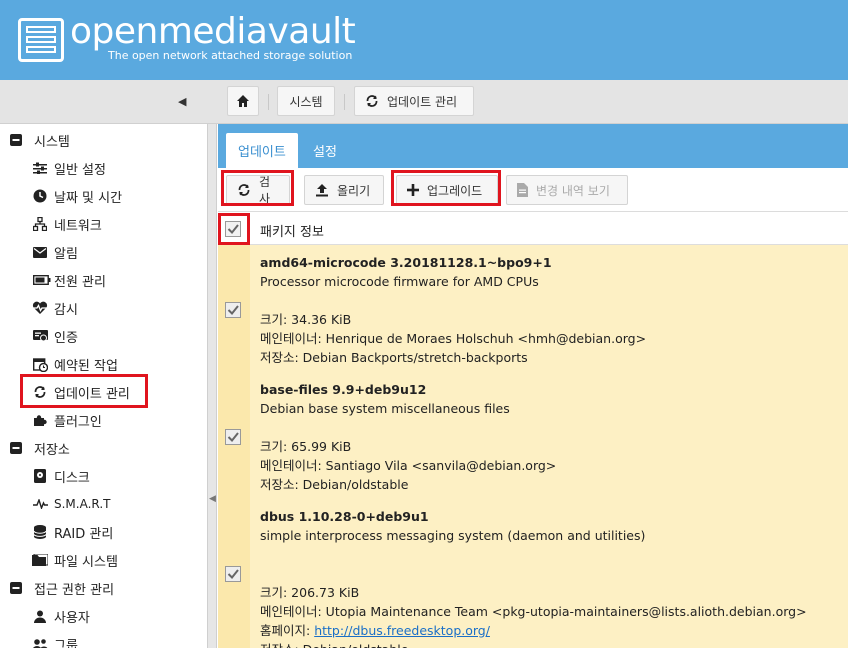 The image size is (848, 648). What do you see at coordinates (40, 642) in the screenshot?
I see `users-icon` at bounding box center [40, 642].